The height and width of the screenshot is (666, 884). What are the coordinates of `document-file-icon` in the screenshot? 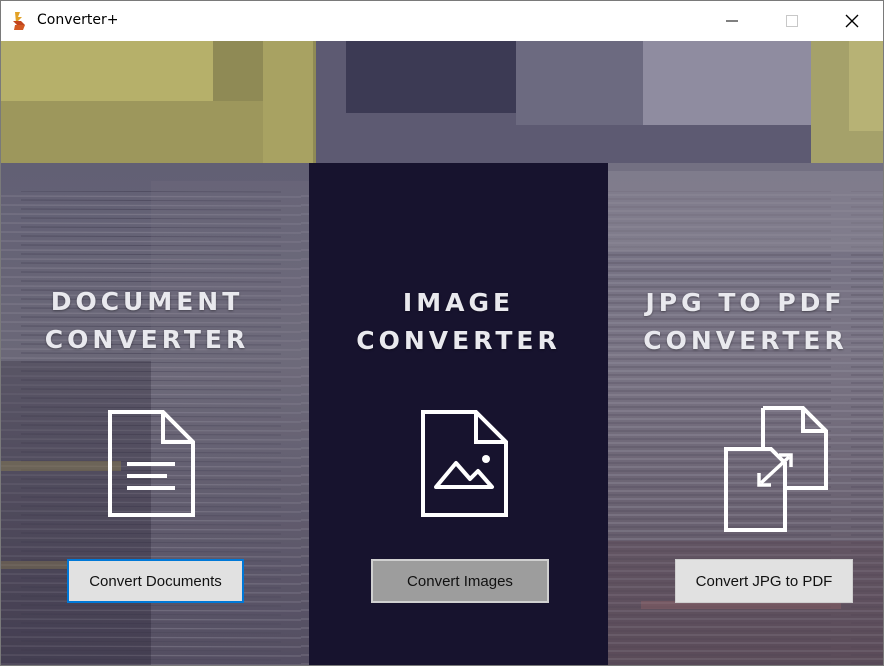 It's located at (151, 463).